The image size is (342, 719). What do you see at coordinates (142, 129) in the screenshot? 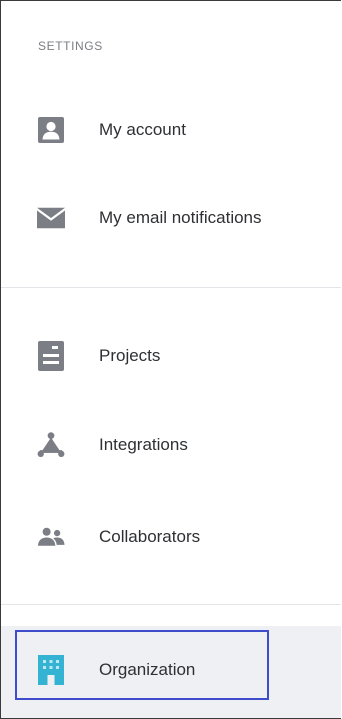
I see `sidebar-item-label: My account` at bounding box center [142, 129].